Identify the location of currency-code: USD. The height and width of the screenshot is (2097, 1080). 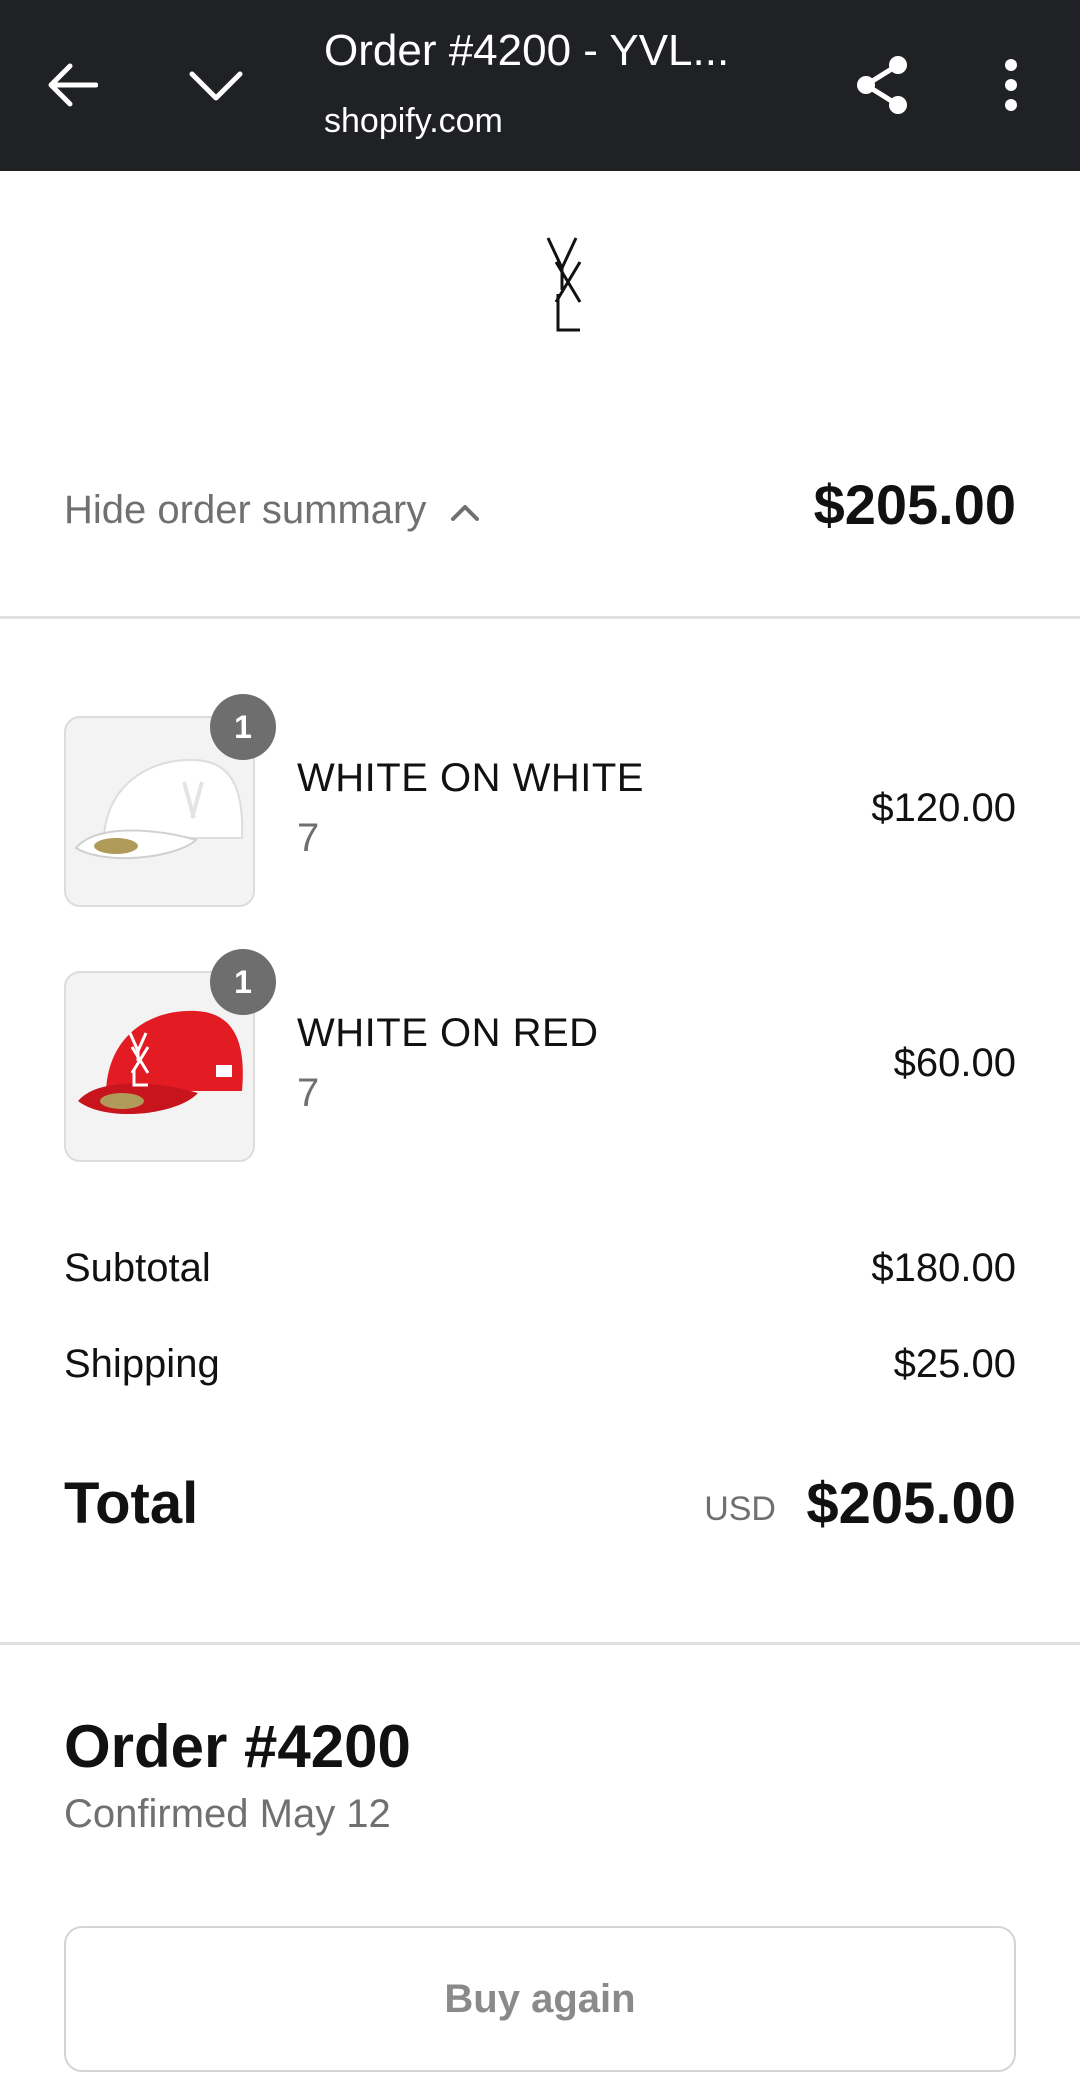
(740, 1509).